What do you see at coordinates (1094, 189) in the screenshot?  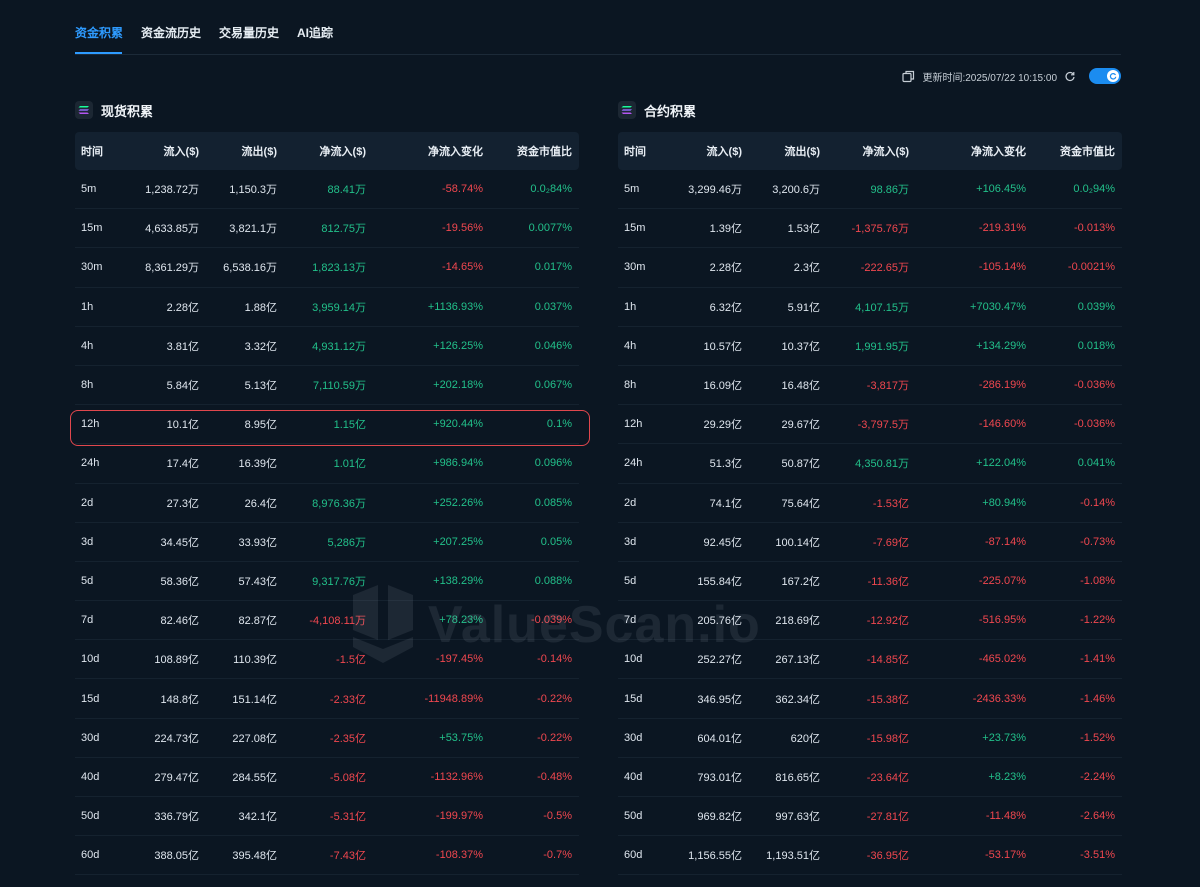 I see `cell-fund-mcap-ratio: 0.0₂94%` at bounding box center [1094, 189].